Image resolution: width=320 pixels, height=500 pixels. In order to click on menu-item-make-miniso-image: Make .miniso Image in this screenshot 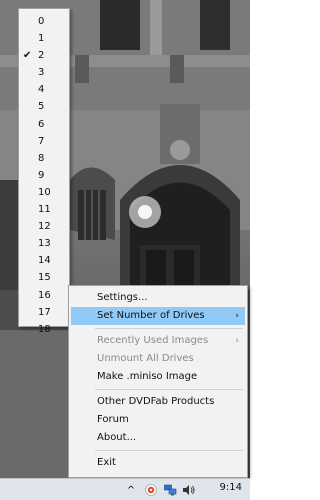, I will do `click(158, 377)`.